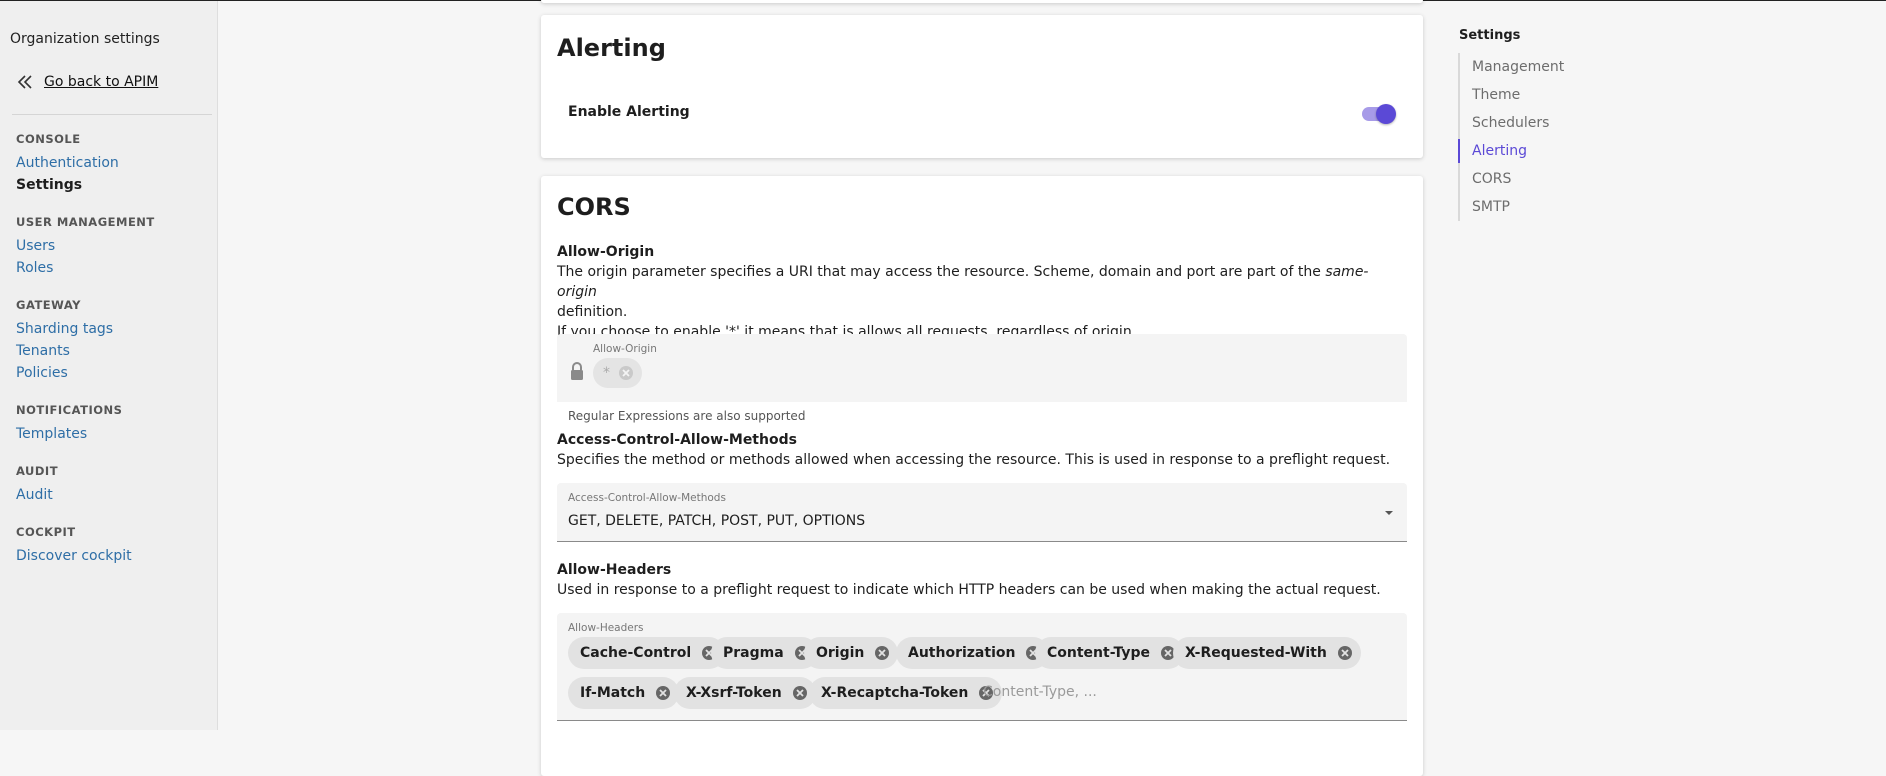 The width and height of the screenshot is (1886, 776). What do you see at coordinates (687, 416) in the screenshot?
I see `allow-origin-hint: Regular Expressions are also supported` at bounding box center [687, 416].